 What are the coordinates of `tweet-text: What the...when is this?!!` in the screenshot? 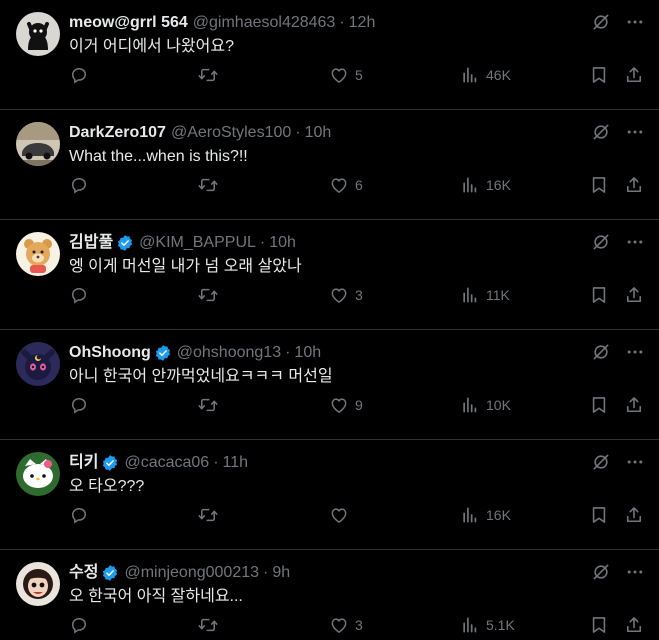 It's located at (158, 156).